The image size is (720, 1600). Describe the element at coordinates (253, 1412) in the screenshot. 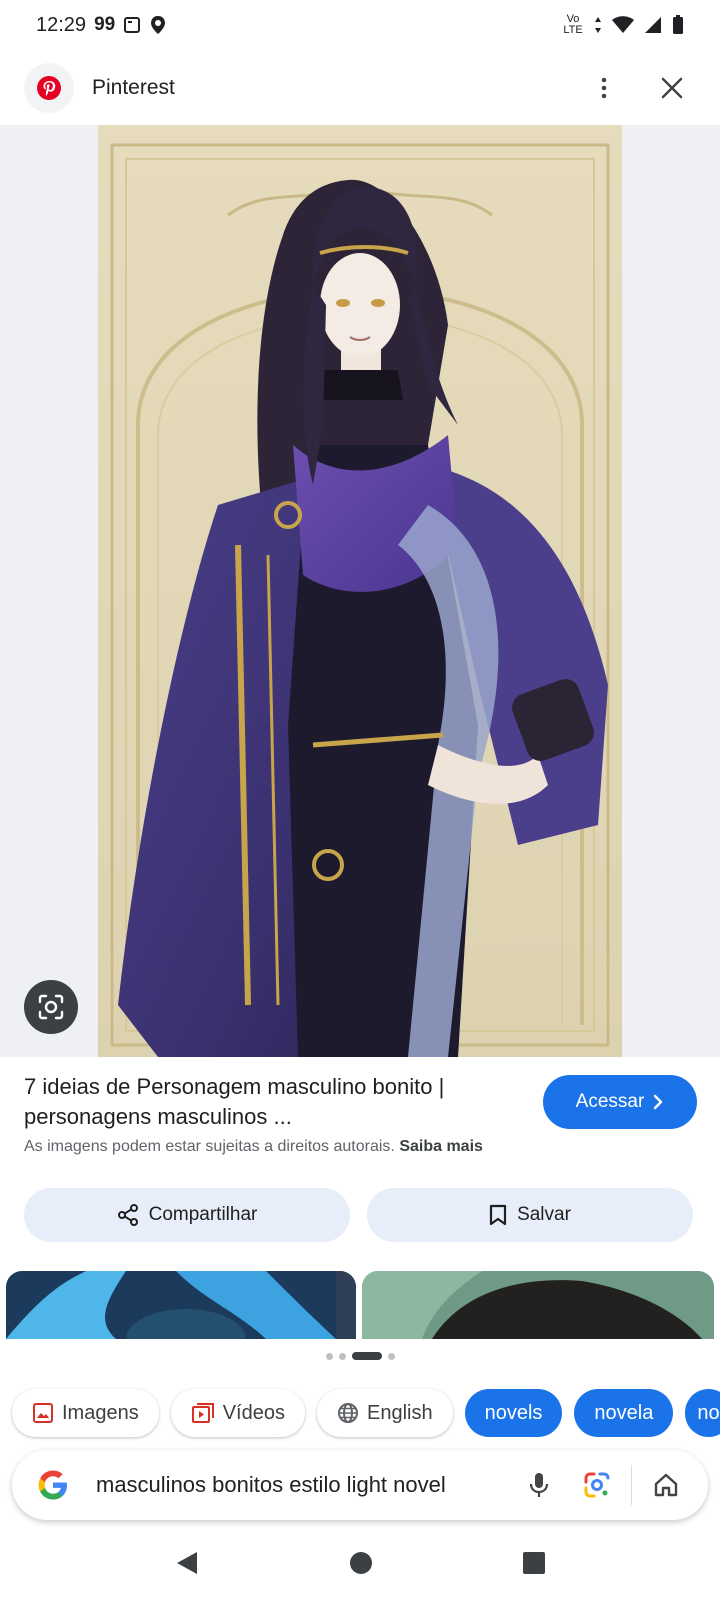

I see `chip-label: Vídeos` at that location.